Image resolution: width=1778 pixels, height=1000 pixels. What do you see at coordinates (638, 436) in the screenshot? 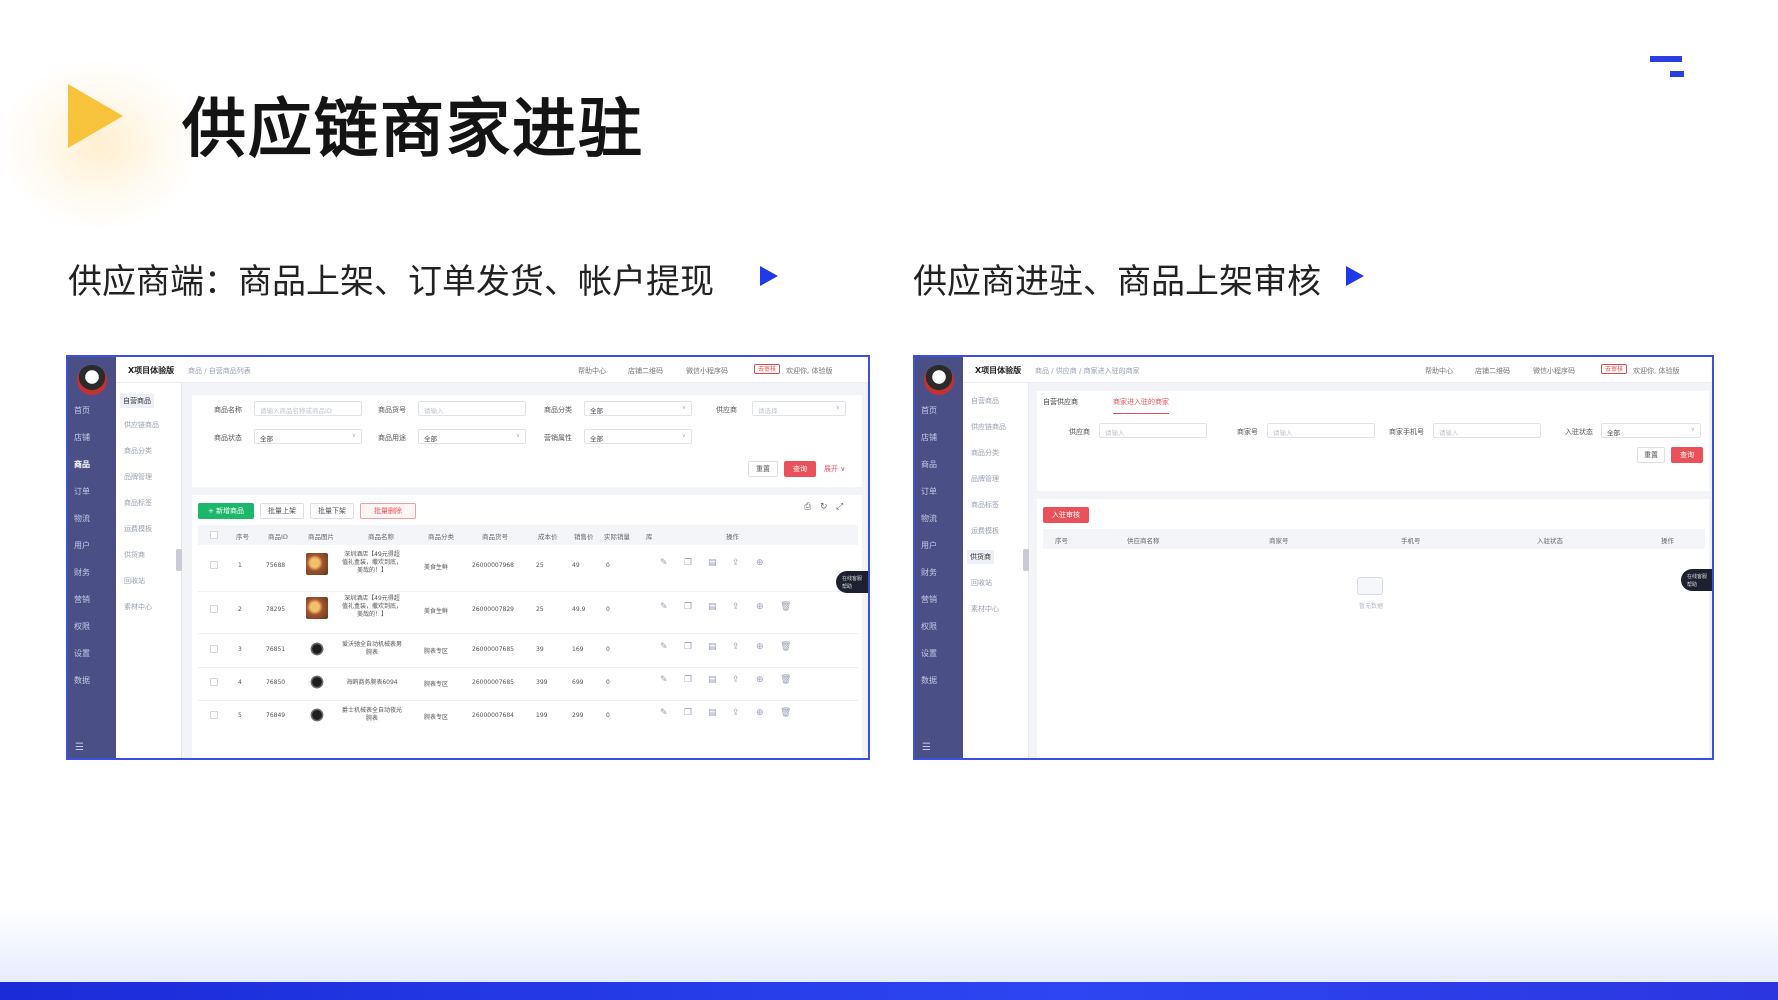
I see `marketing-select: 全部 ∨` at bounding box center [638, 436].